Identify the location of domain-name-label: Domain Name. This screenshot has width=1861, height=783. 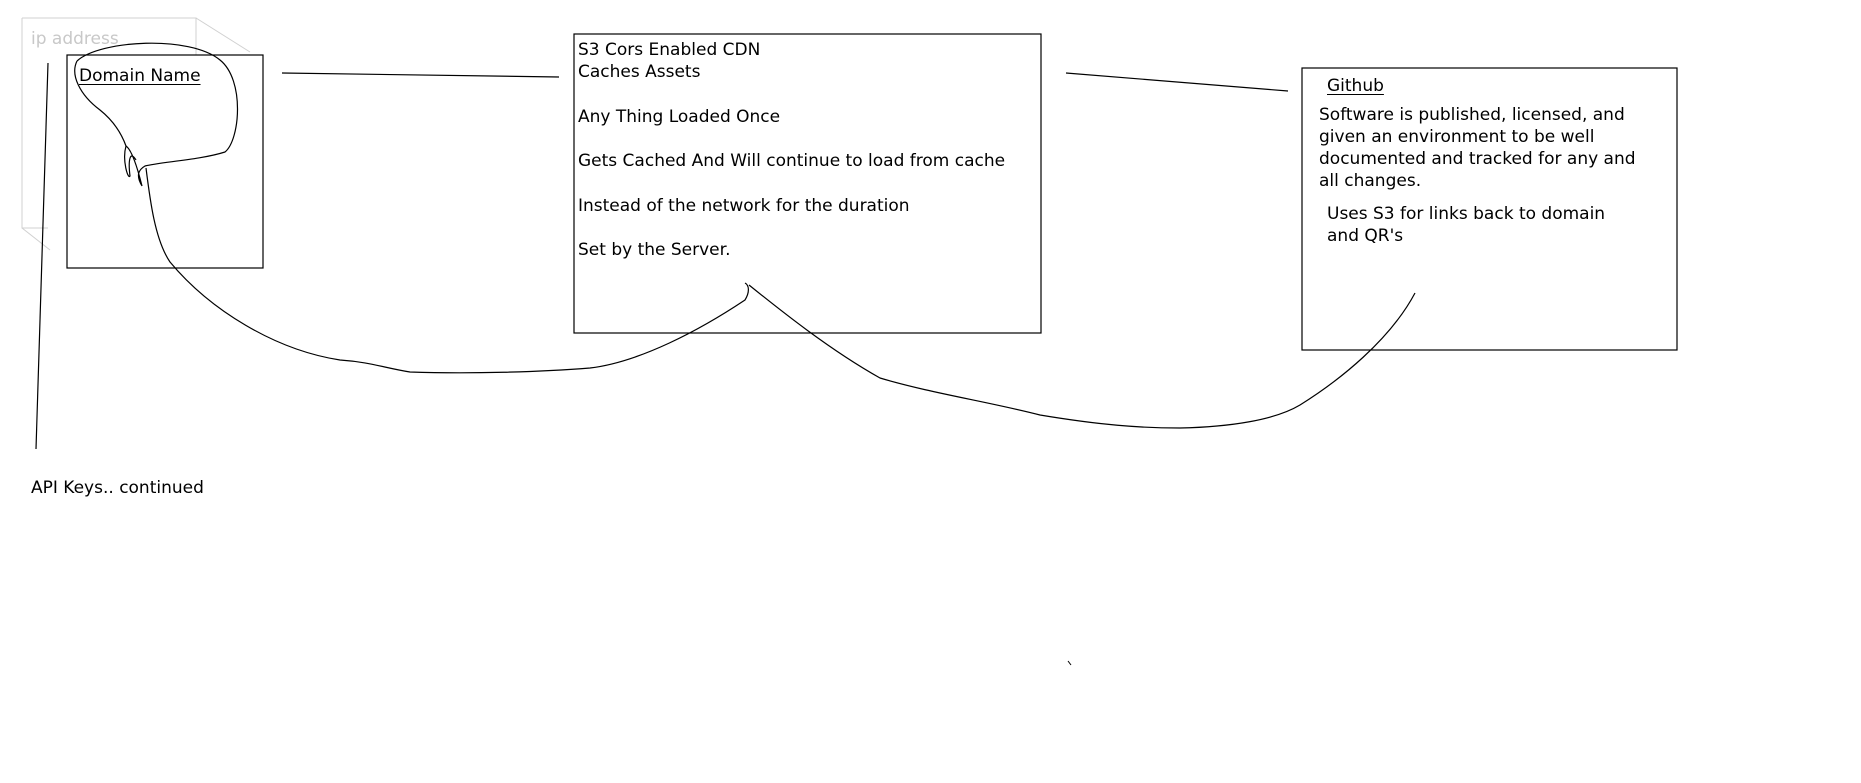
(140, 76).